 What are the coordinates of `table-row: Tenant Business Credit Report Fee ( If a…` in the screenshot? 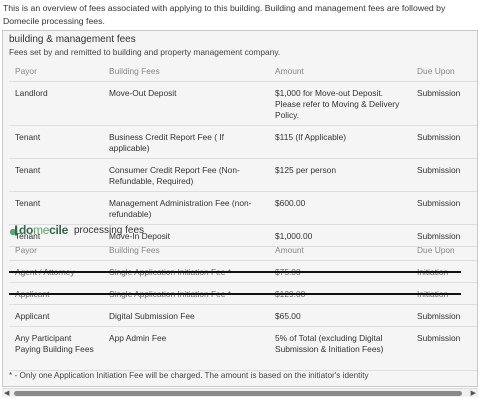 It's located at (243, 142).